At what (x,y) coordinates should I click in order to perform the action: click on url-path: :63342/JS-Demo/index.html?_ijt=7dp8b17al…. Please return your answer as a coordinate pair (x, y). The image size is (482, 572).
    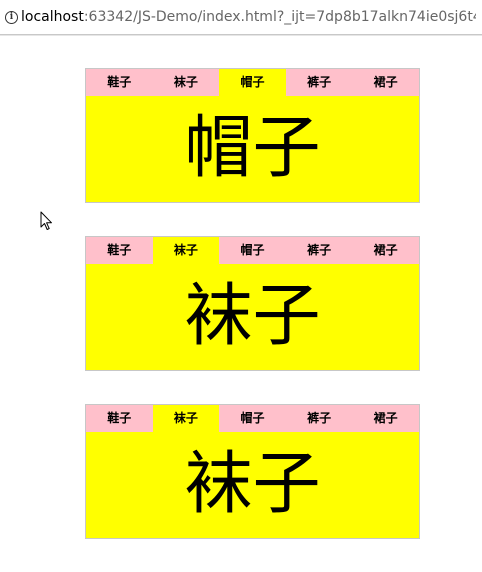
    Looking at the image, I should click on (279, 17).